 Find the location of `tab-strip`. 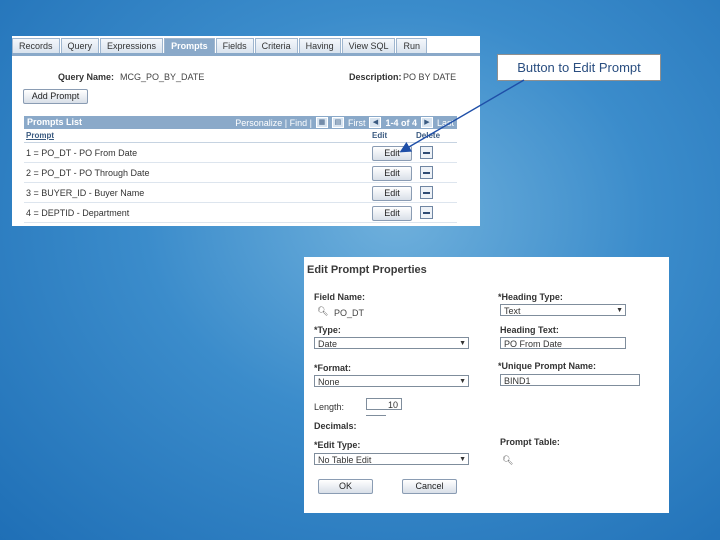

tab-strip is located at coordinates (246, 54).